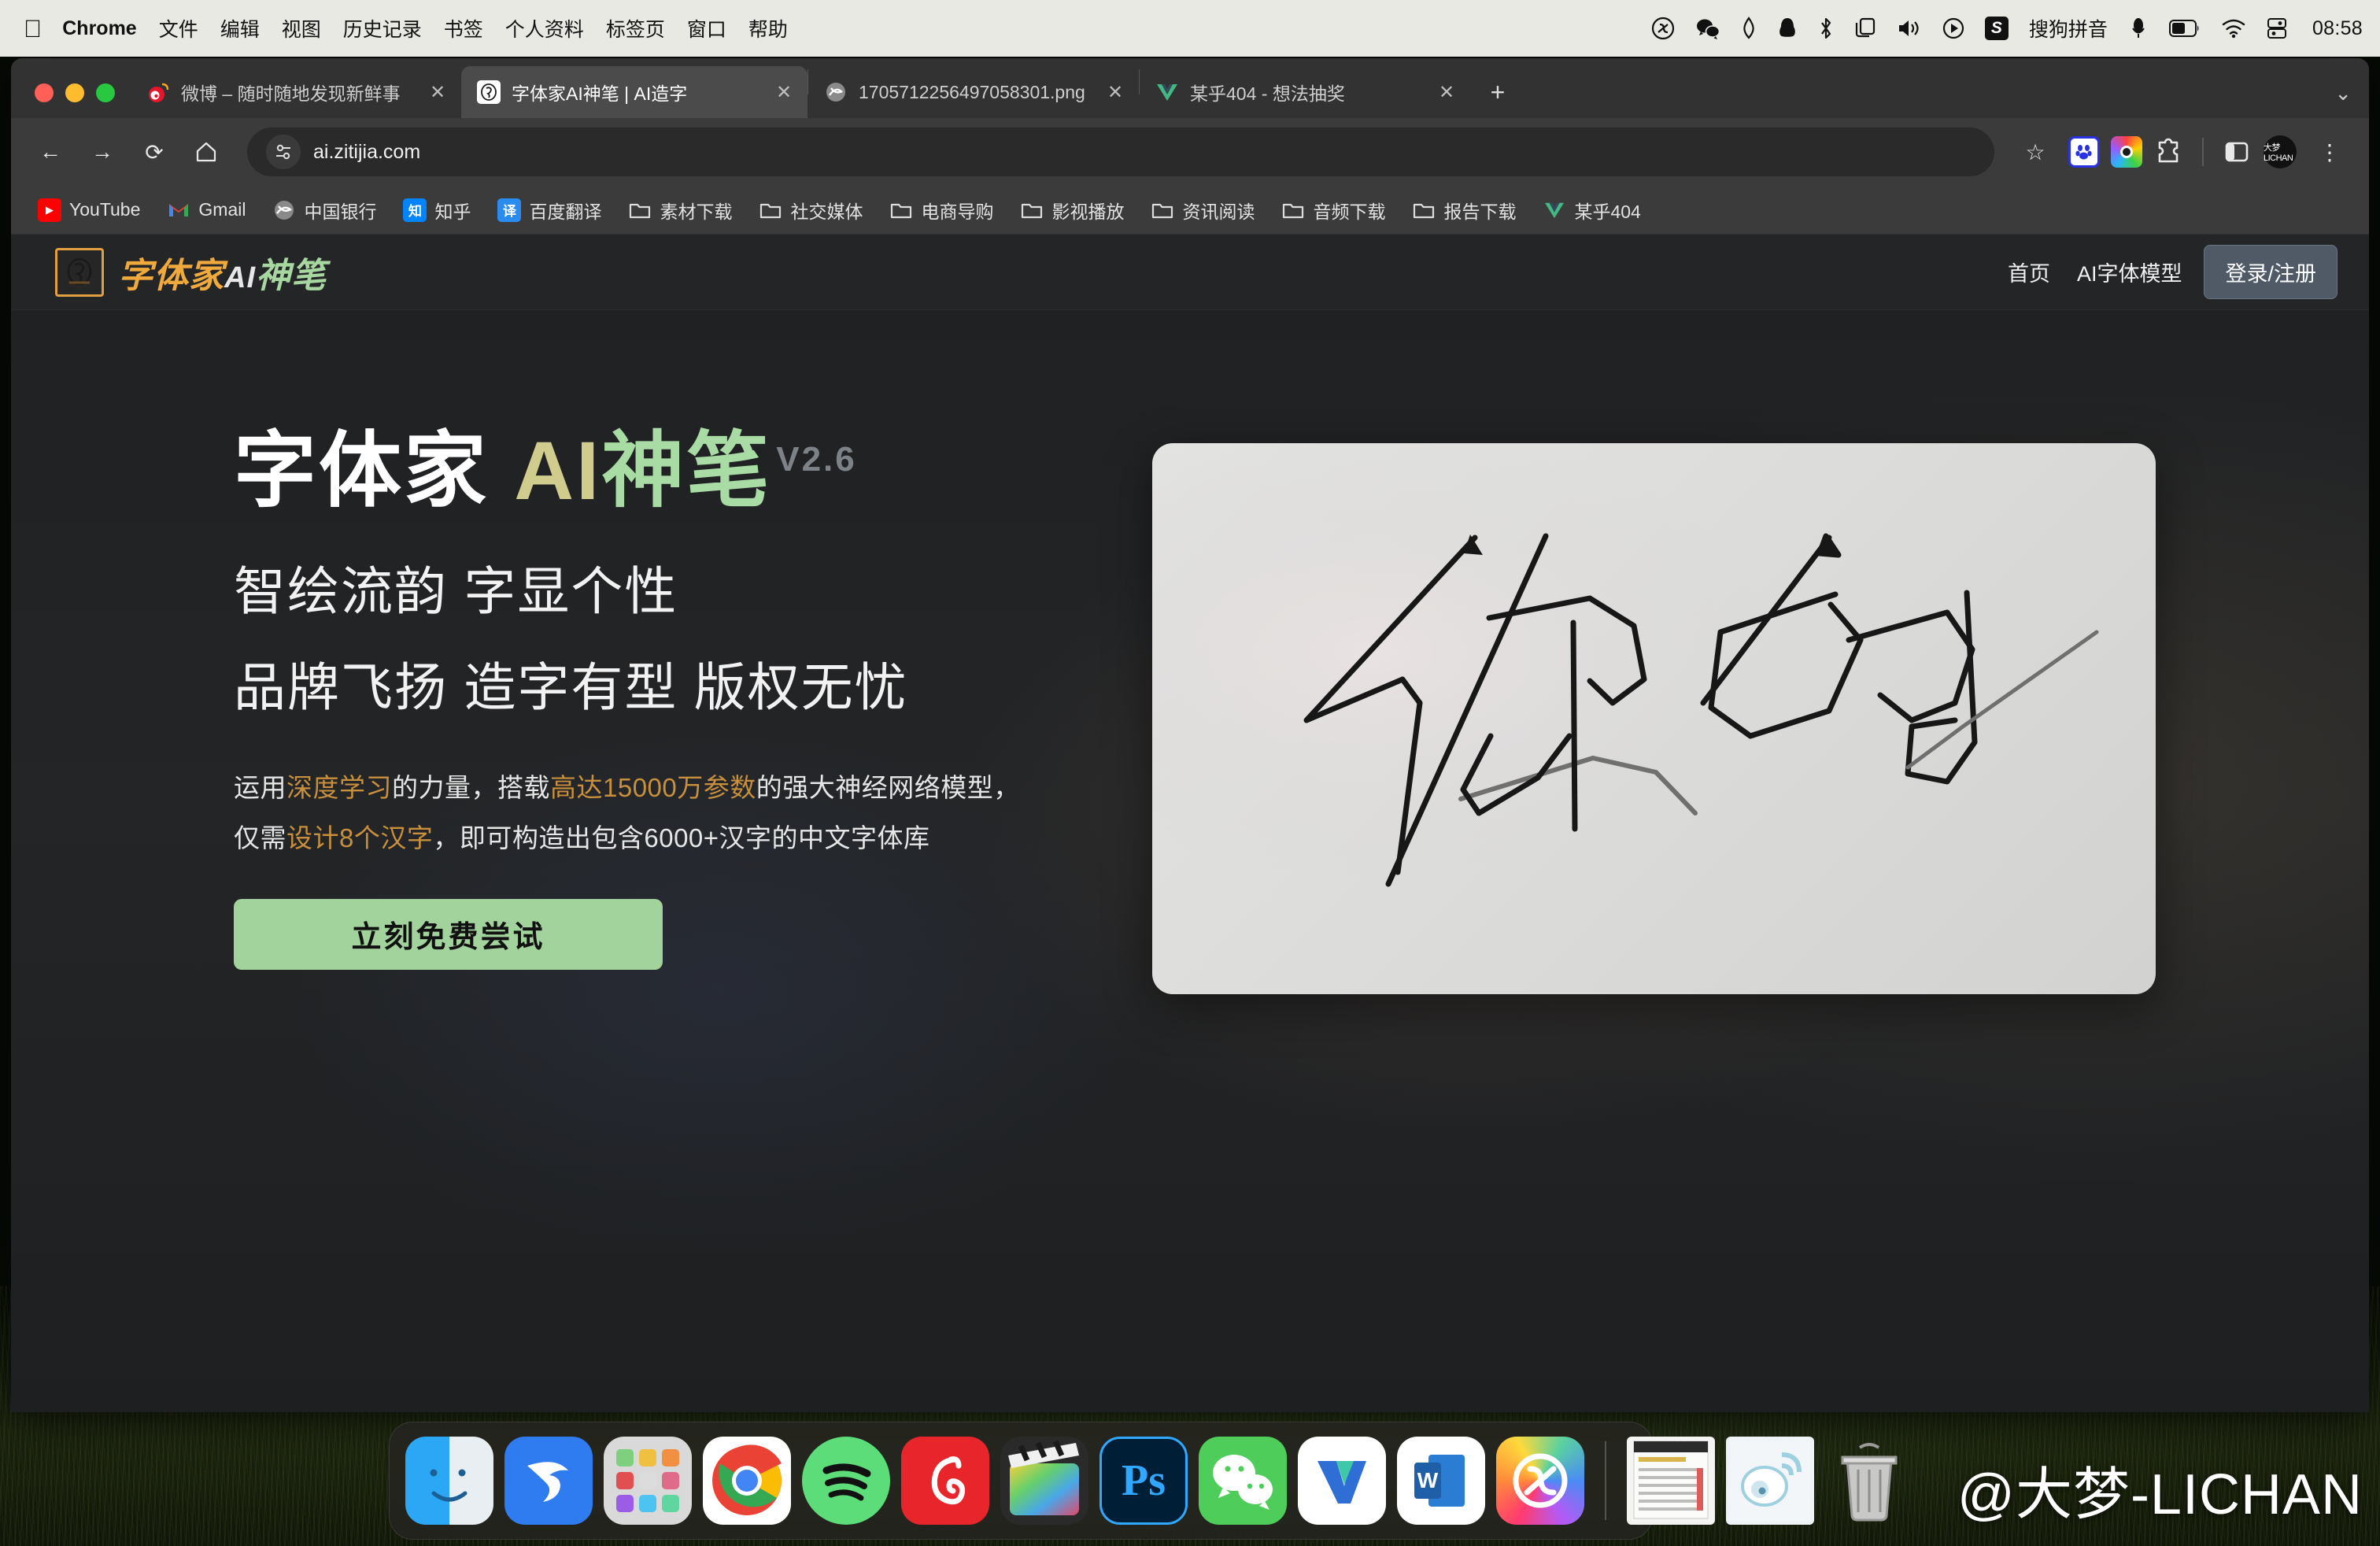 Image resolution: width=2380 pixels, height=1546 pixels. I want to click on bookmark-folder-materials: 素材下载, so click(680, 210).